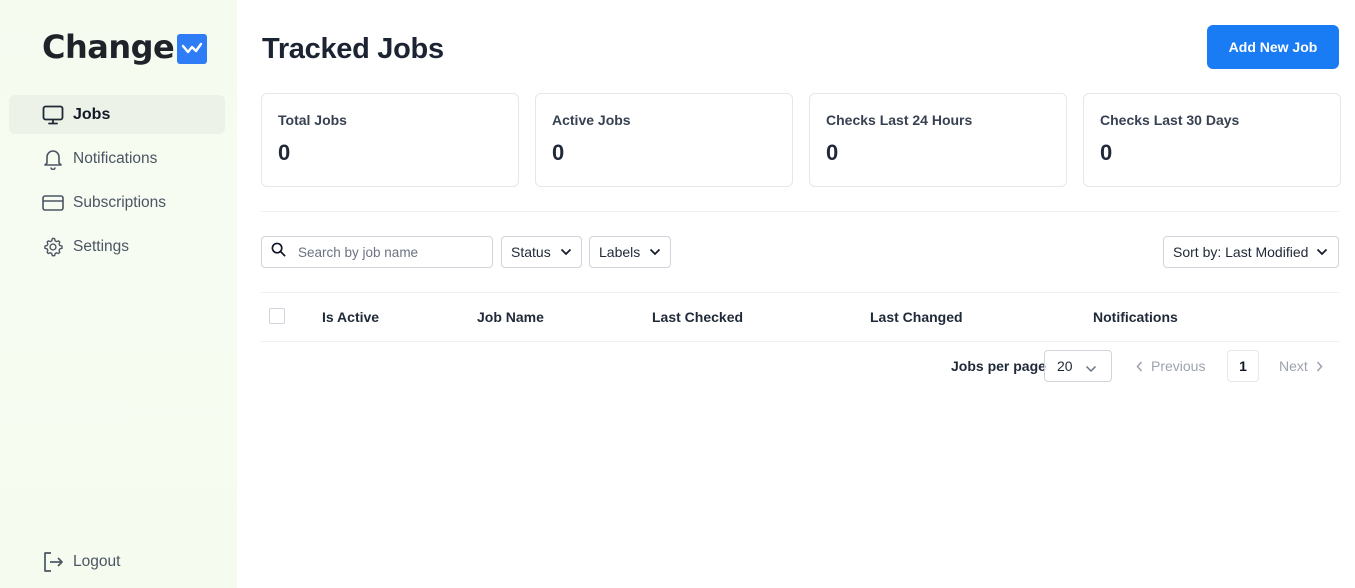 Image resolution: width=1355 pixels, height=588 pixels. What do you see at coordinates (1135, 317) in the screenshot?
I see `column-header-notifications: Notifications` at bounding box center [1135, 317].